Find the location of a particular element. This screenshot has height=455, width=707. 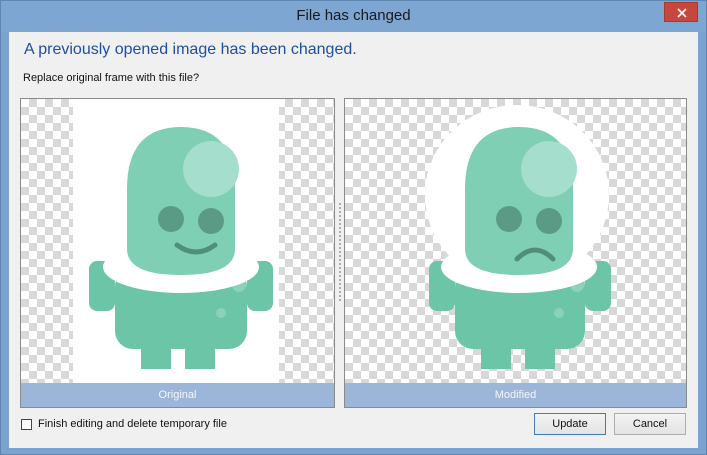

dialog-question: Replace original frame with this file? is located at coordinates (111, 78).